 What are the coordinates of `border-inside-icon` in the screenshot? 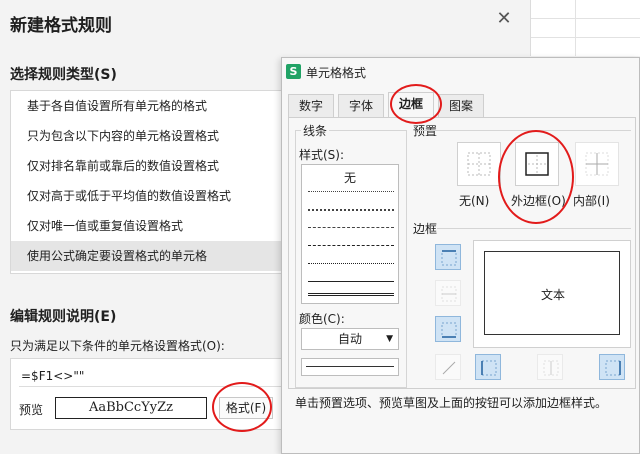 It's located at (597, 164).